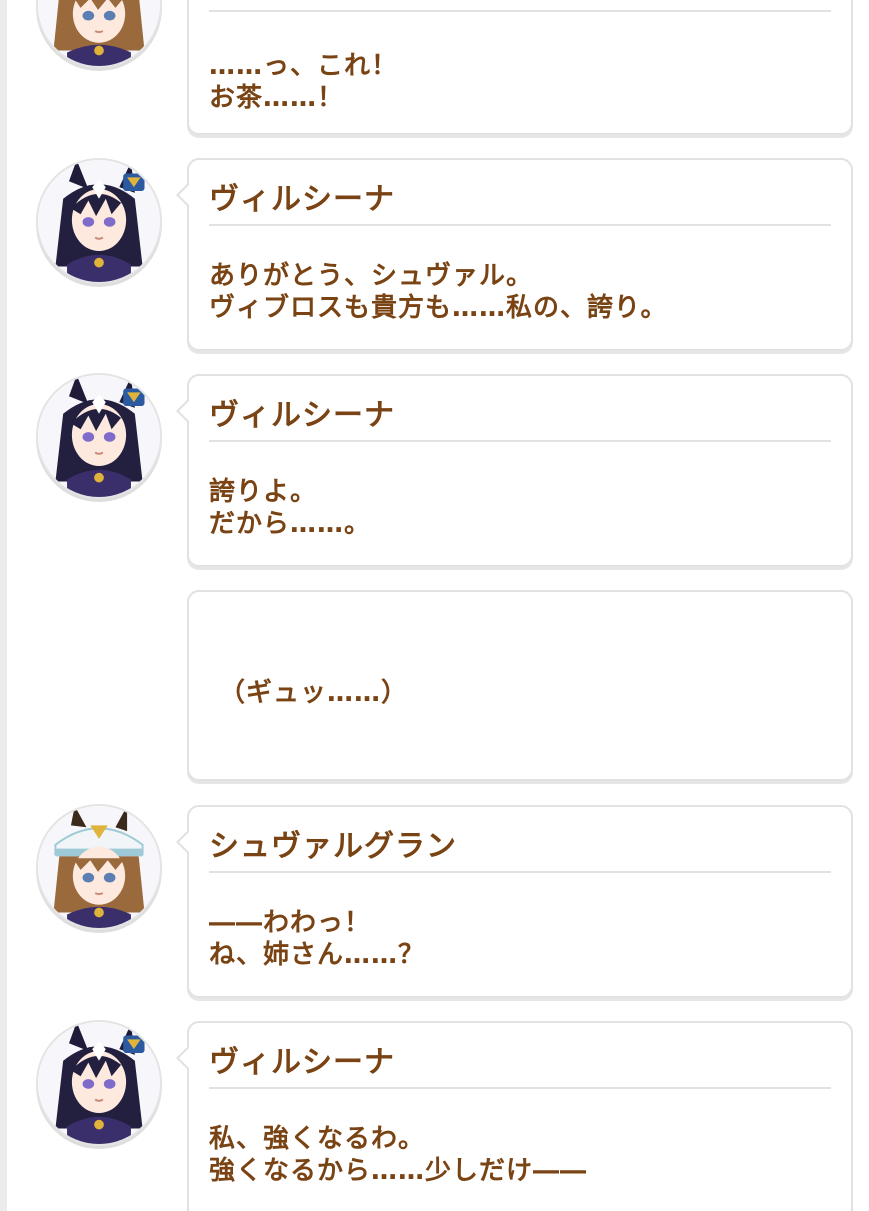 The image size is (869, 1211). What do you see at coordinates (398, 1171) in the screenshot?
I see `dialogue-line: 強くなるから……少しだけ――` at bounding box center [398, 1171].